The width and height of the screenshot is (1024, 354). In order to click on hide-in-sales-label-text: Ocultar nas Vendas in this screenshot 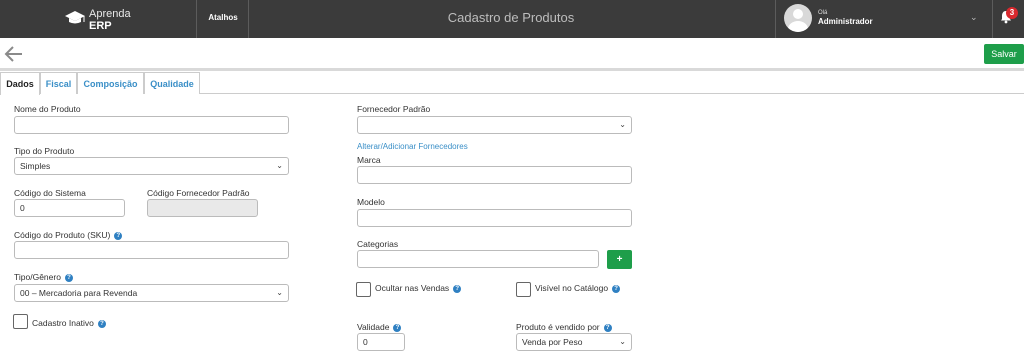, I will do `click(412, 288)`.